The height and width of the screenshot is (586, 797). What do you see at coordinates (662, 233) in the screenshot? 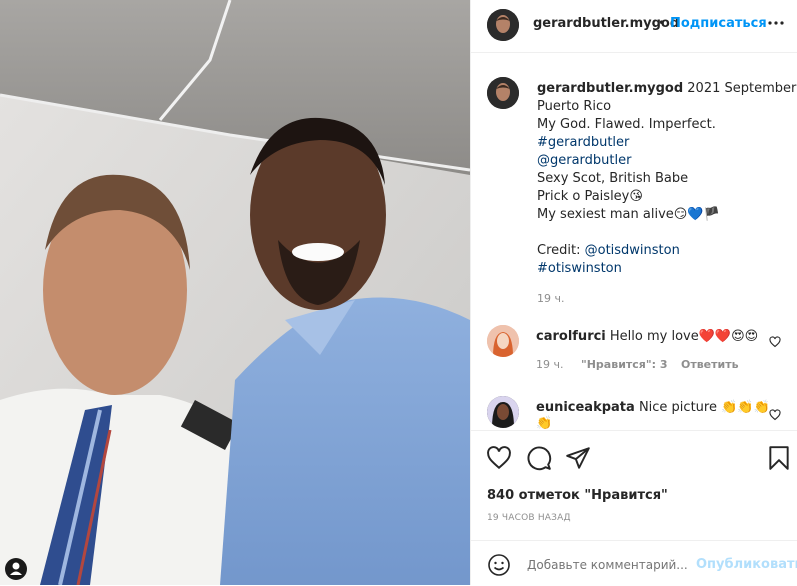
I see `caption-line` at bounding box center [662, 233].